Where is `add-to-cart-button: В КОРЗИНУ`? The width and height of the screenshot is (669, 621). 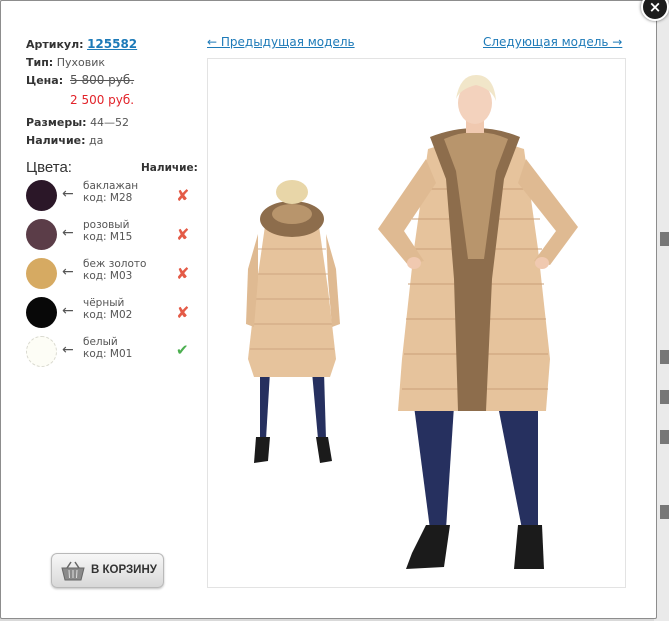
add-to-cart-button: В КОРЗИНУ is located at coordinates (107, 570).